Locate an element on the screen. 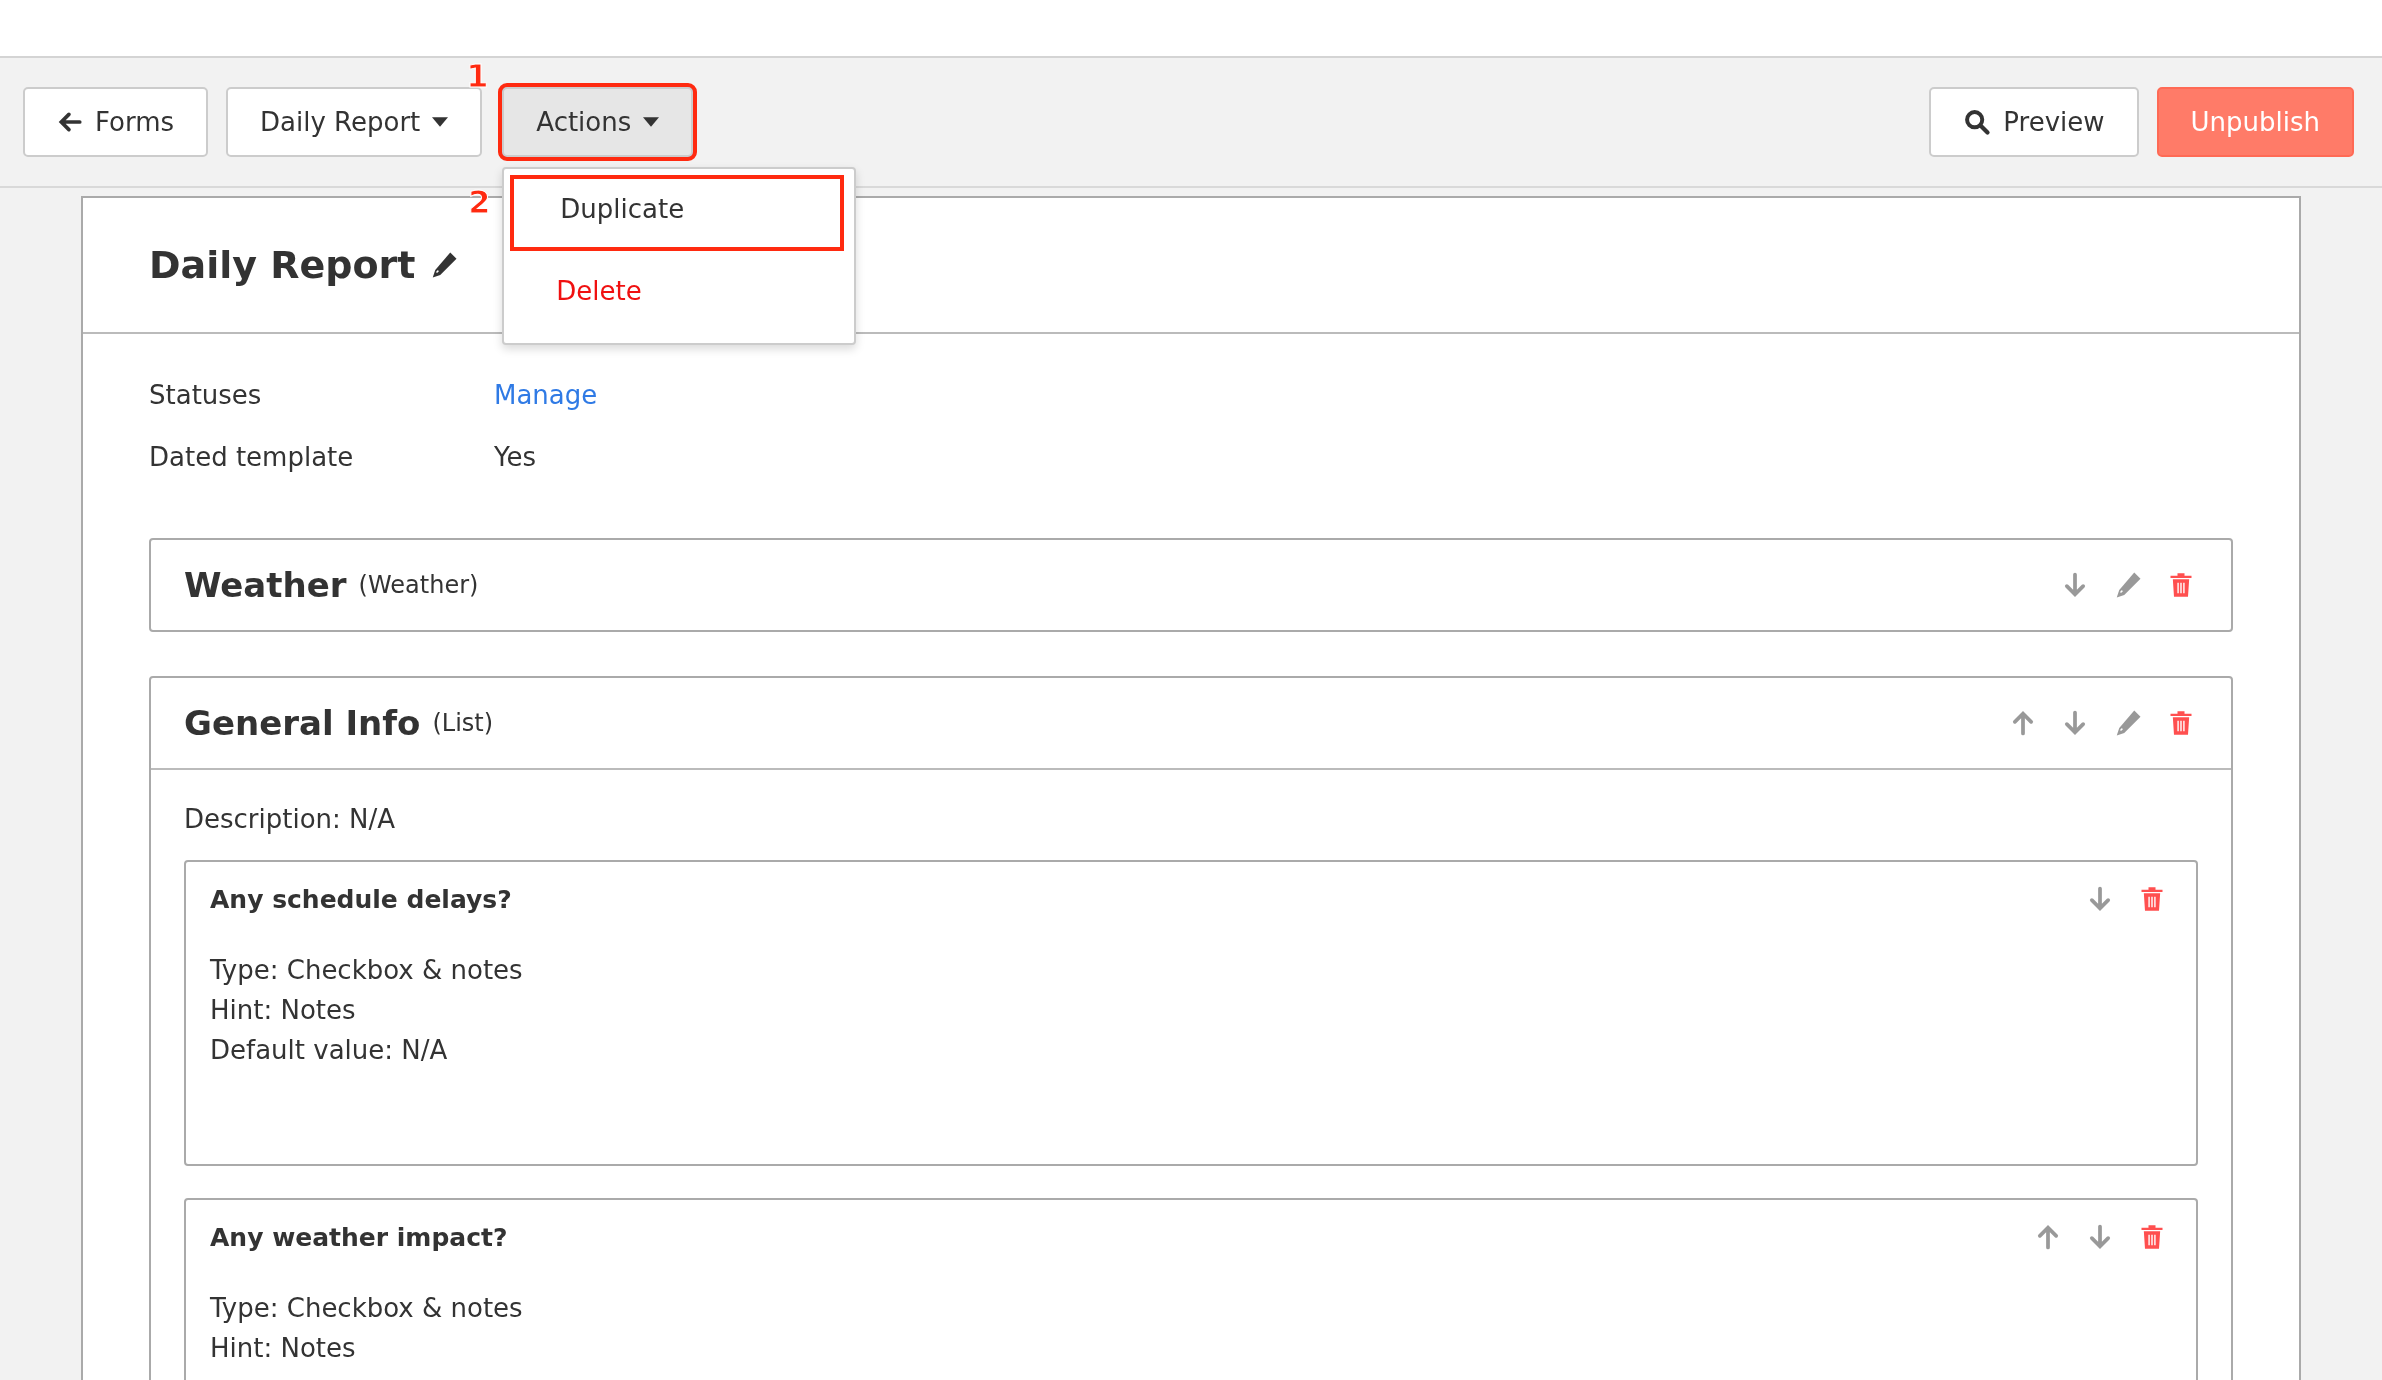 This screenshot has height=1380, width=2382. section-type: (List) is located at coordinates (463, 723).